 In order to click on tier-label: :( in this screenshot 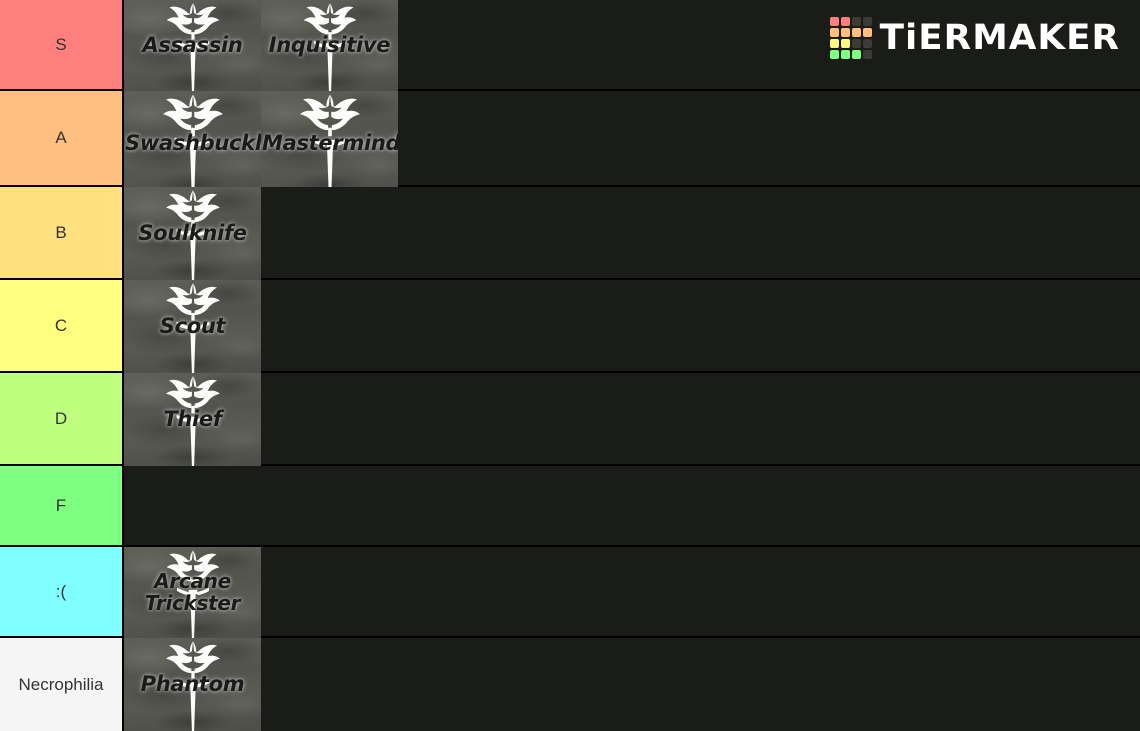, I will do `click(62, 591)`.